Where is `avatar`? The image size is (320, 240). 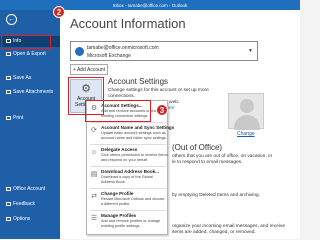
avatar is located at coordinates (246, 111).